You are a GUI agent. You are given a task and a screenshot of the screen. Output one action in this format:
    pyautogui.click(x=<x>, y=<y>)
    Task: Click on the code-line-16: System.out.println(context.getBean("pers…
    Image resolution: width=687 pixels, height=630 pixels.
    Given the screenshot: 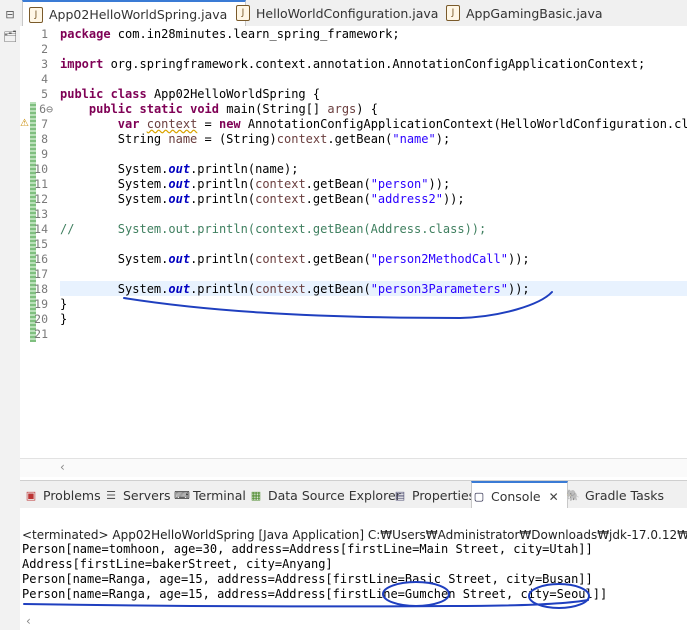 What is the action you would take?
    pyautogui.click(x=323, y=259)
    